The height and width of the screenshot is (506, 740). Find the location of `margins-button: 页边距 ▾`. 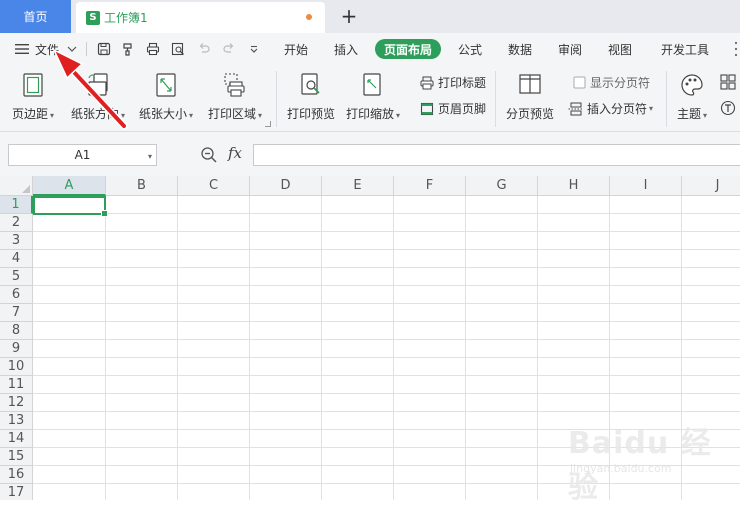

margins-button: 页边距 ▾ is located at coordinates (33, 97).